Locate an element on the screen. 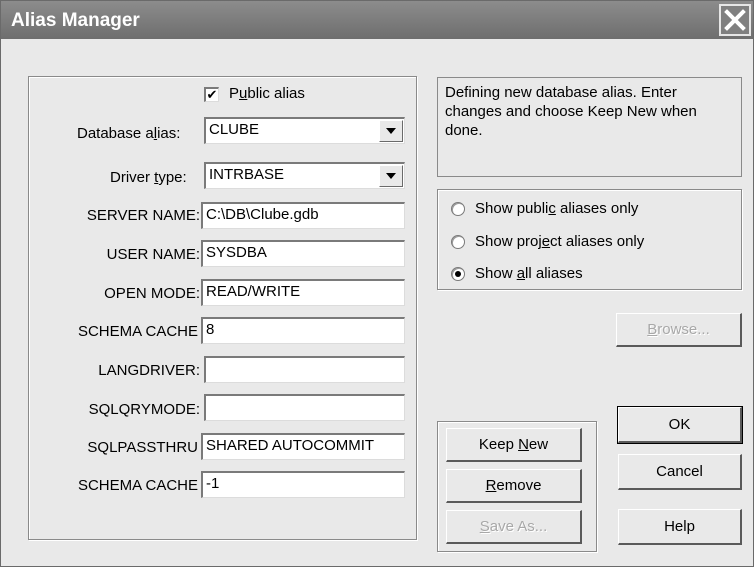 The height and width of the screenshot is (567, 754). langdriver-field is located at coordinates (304, 369).